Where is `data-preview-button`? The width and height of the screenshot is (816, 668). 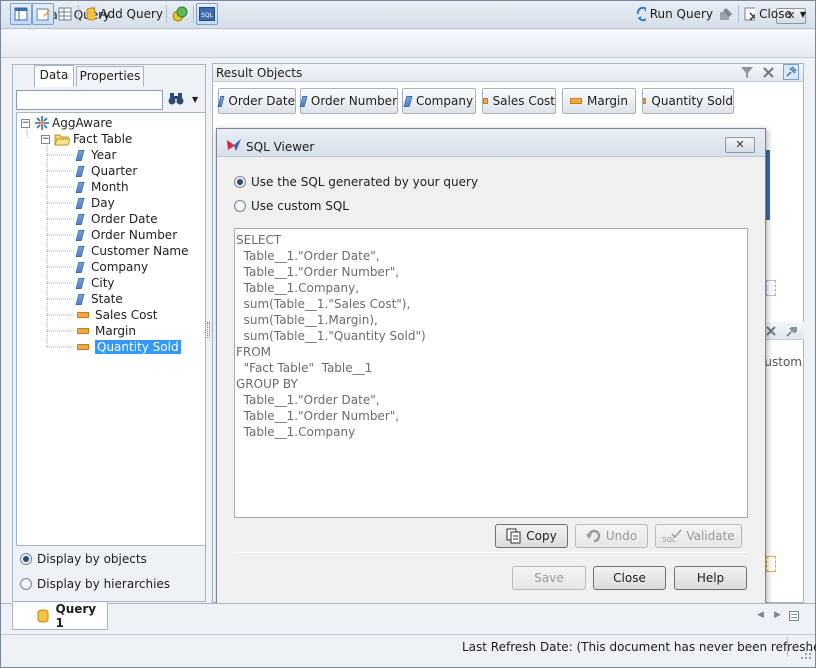
data-preview-button is located at coordinates (65, 14).